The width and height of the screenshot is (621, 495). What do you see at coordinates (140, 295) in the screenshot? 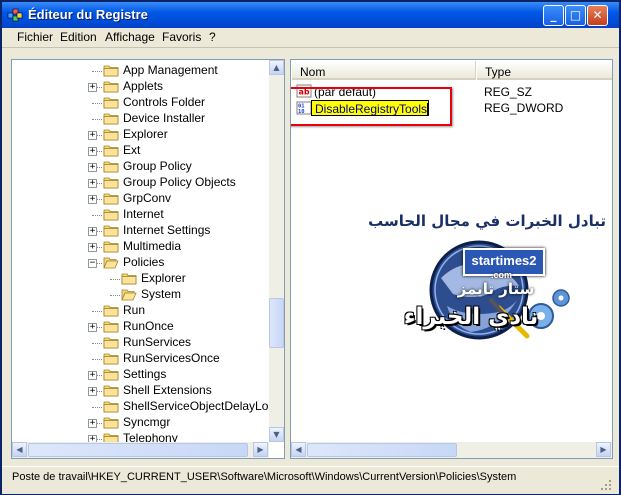
I see `tree-item: System` at bounding box center [140, 295].